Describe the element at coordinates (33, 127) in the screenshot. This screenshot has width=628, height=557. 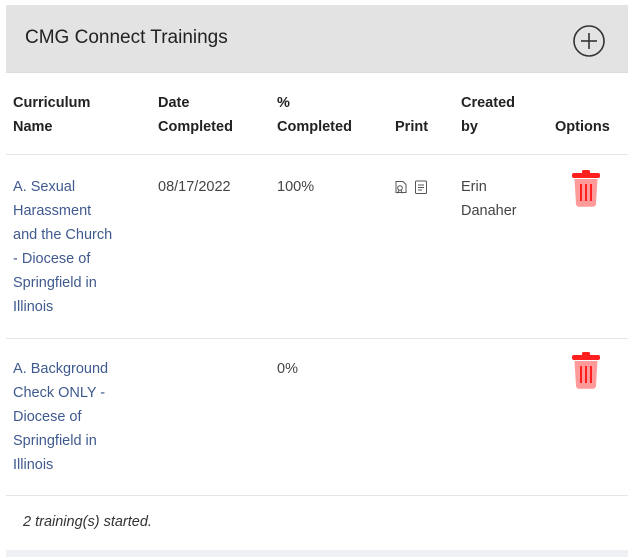
I see `column-header-curriculum-line2: Name` at that location.